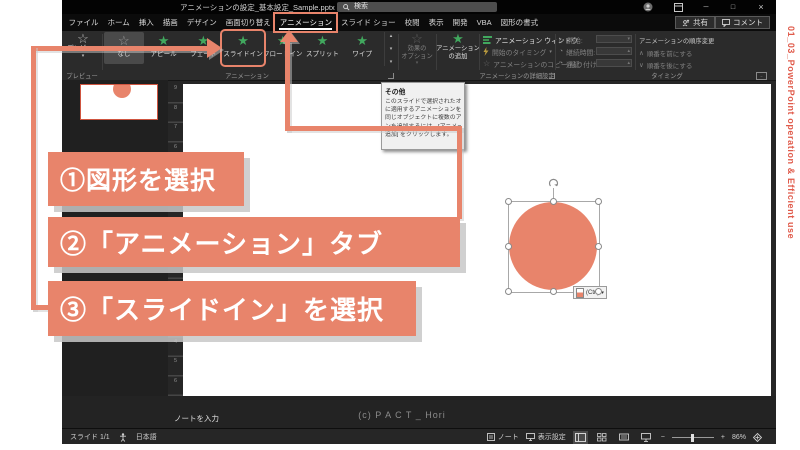  What do you see at coordinates (695, 22) in the screenshot?
I see `share-button: 共有` at bounding box center [695, 22].